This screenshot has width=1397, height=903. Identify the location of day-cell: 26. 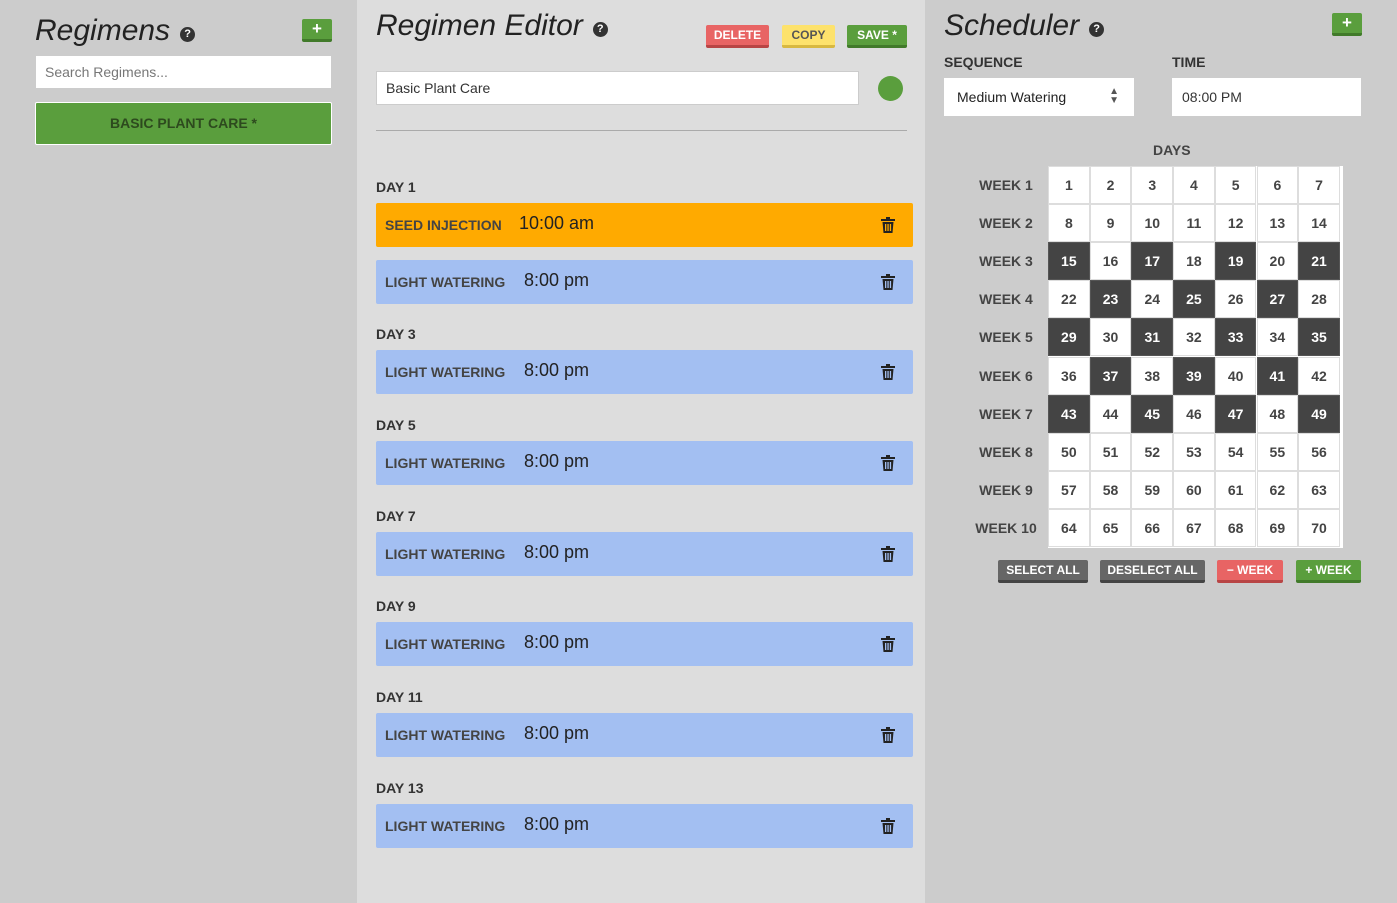
(1235, 299).